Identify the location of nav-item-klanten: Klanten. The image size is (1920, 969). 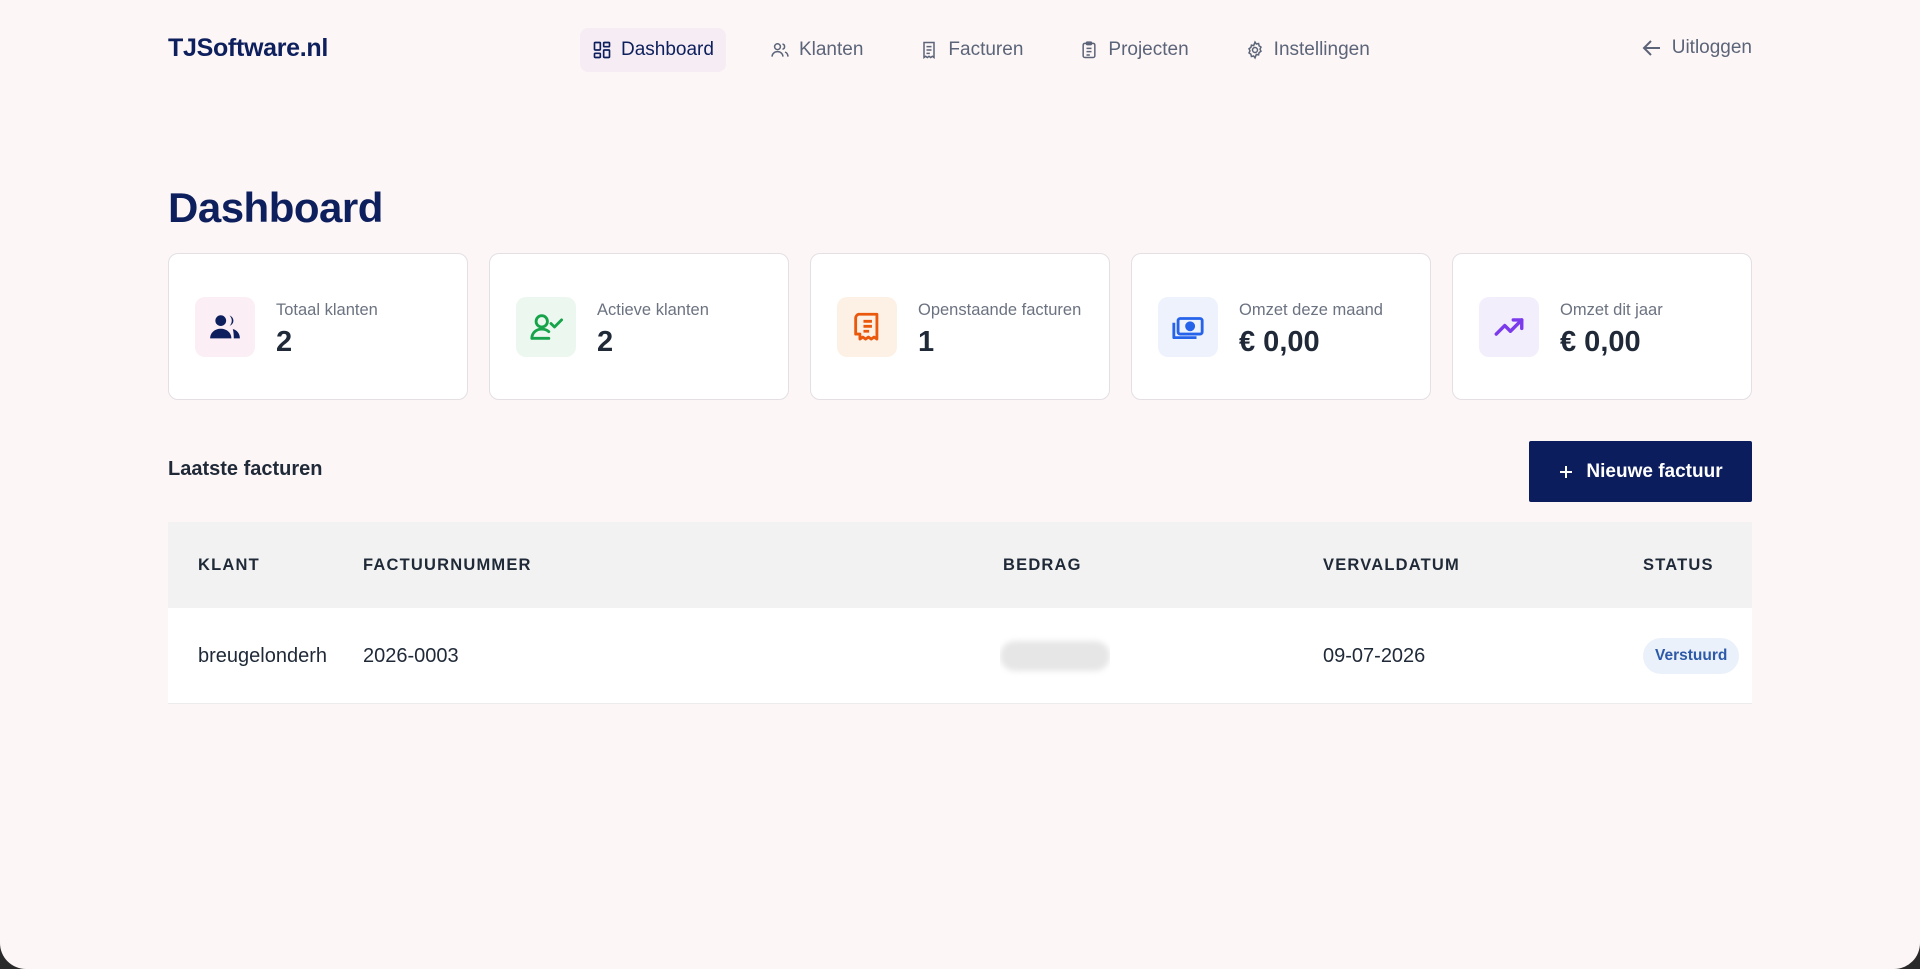
(816, 50).